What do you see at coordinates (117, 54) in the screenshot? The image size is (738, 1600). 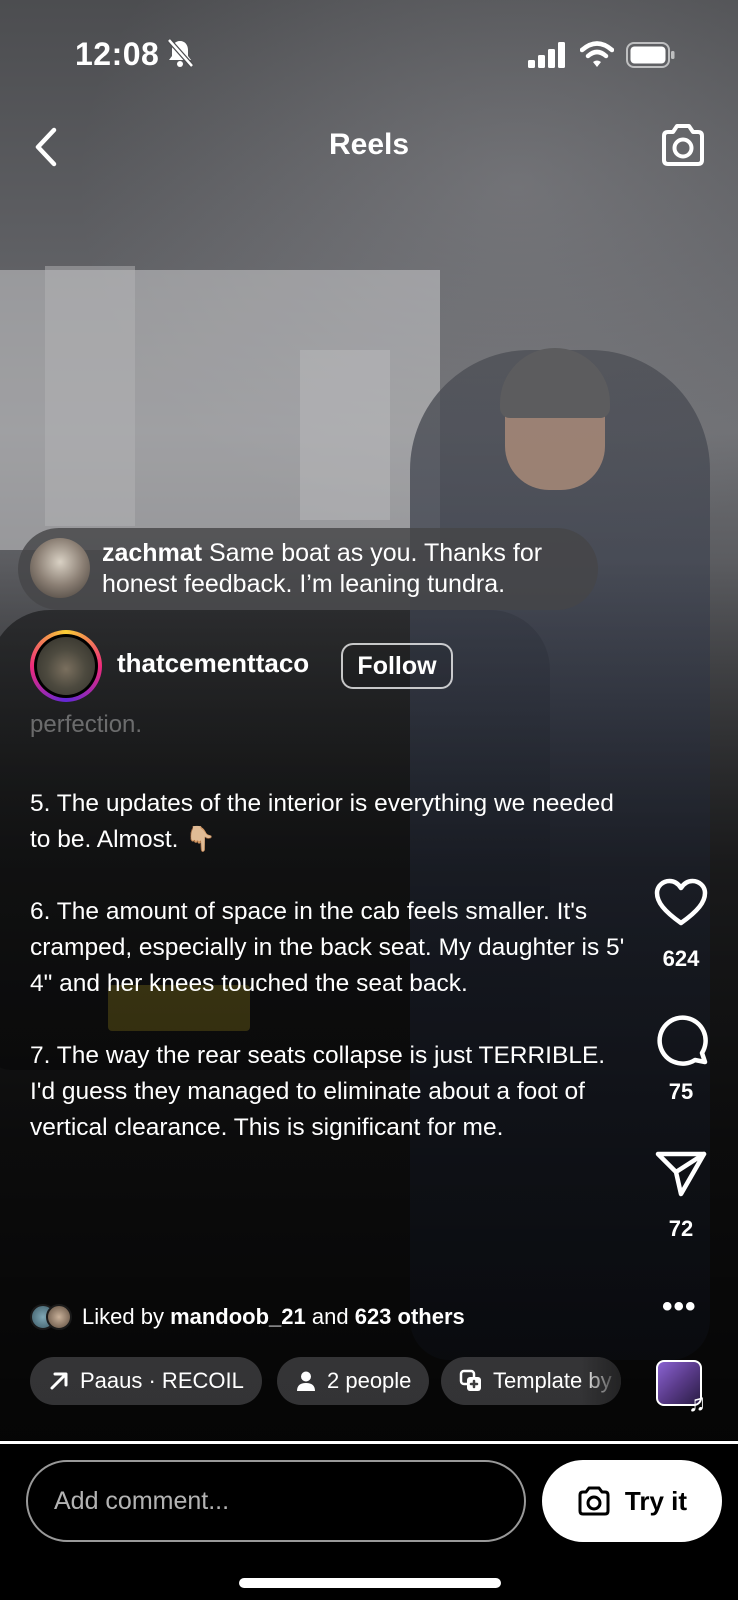 I see `status-time: 12:08` at bounding box center [117, 54].